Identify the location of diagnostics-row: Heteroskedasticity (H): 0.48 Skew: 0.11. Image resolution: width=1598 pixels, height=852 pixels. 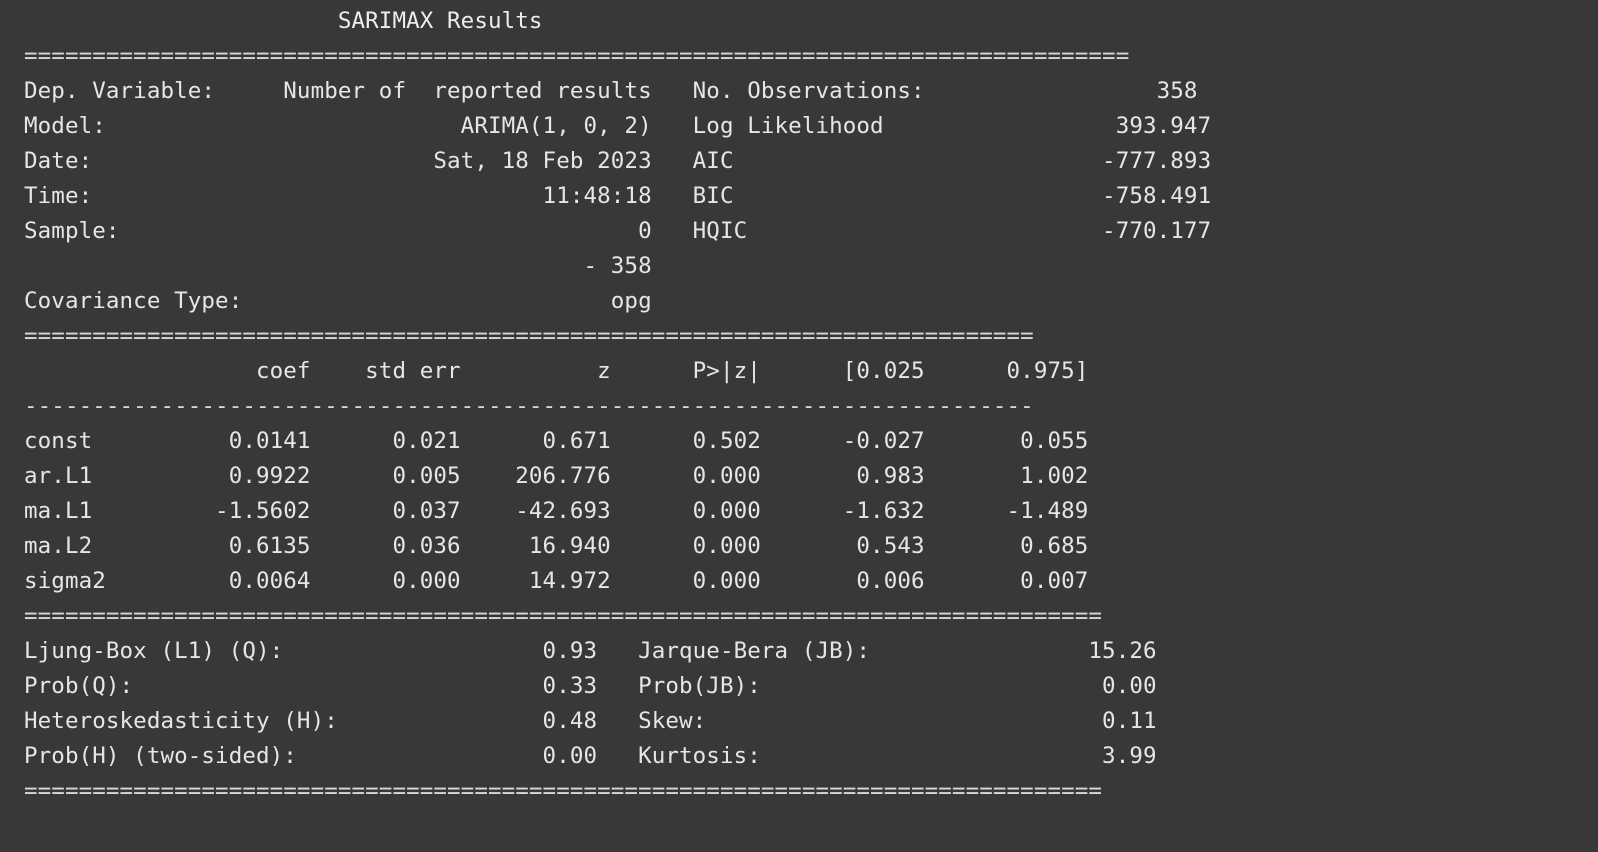
(590, 721).